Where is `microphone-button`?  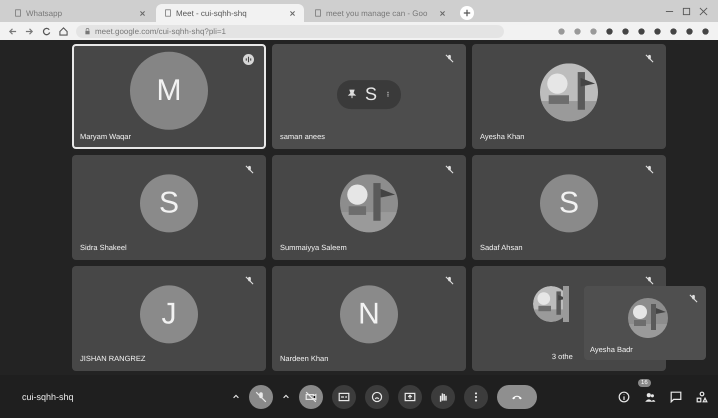 microphone-button is located at coordinates (261, 396).